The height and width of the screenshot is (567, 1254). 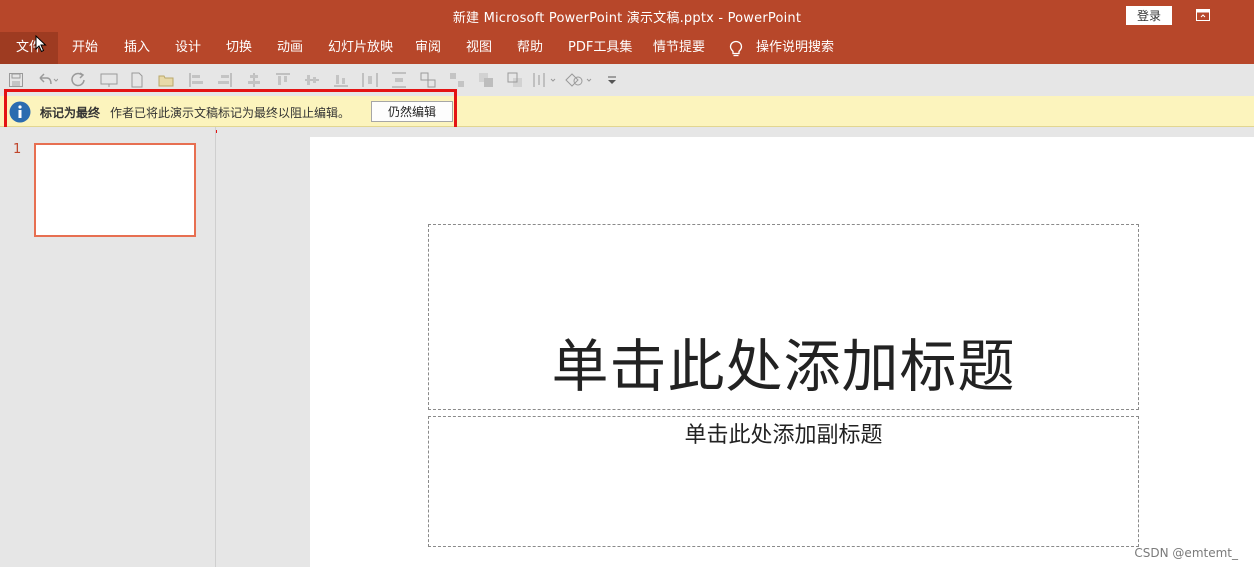 What do you see at coordinates (290, 48) in the screenshot?
I see `tab-animations: 动画` at bounding box center [290, 48].